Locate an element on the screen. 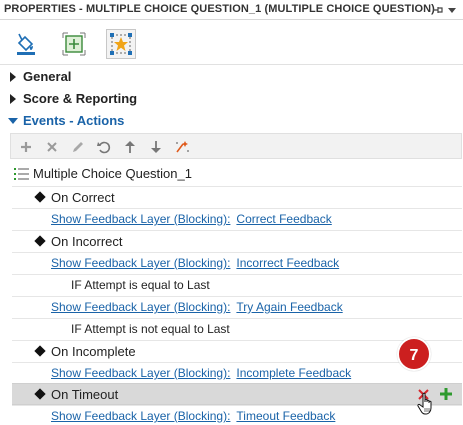  section-score-reporting-label: Score & Reporting is located at coordinates (80, 98).